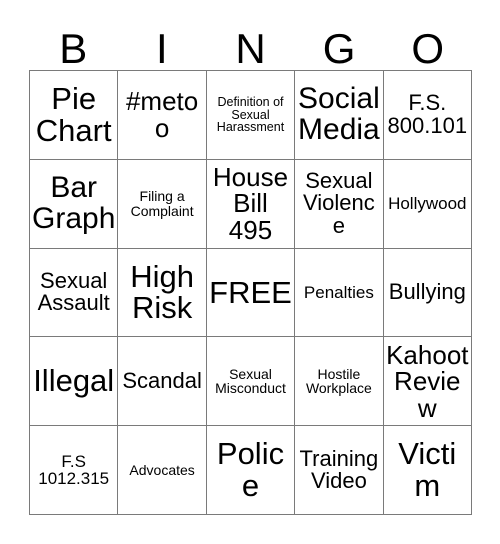 The image size is (500, 544). I want to click on bingo-cell-label: Police, so click(250, 470).